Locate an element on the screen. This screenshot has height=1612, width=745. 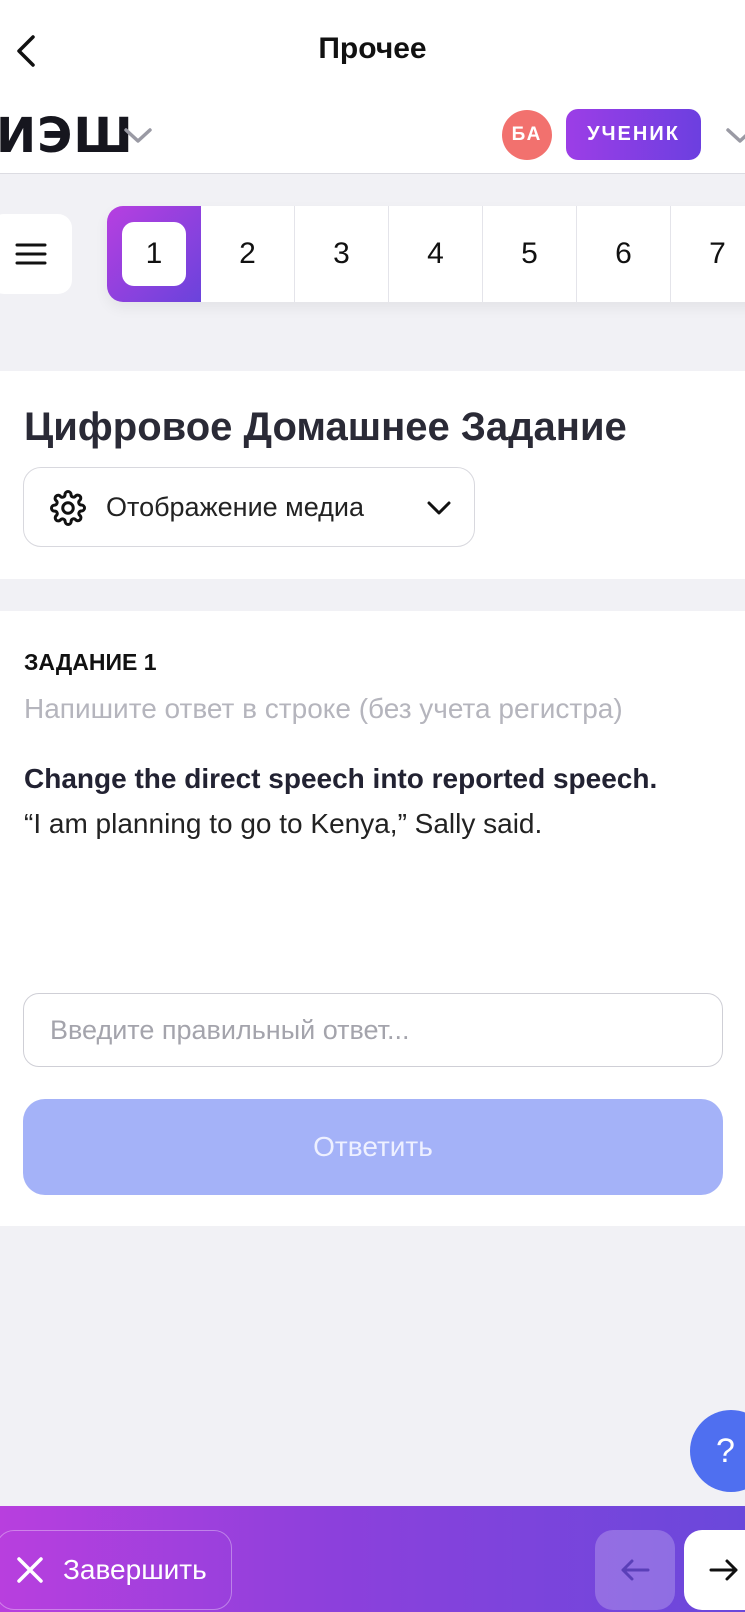
page-title: Цифровое Домашнее Задание is located at coordinates (325, 427).